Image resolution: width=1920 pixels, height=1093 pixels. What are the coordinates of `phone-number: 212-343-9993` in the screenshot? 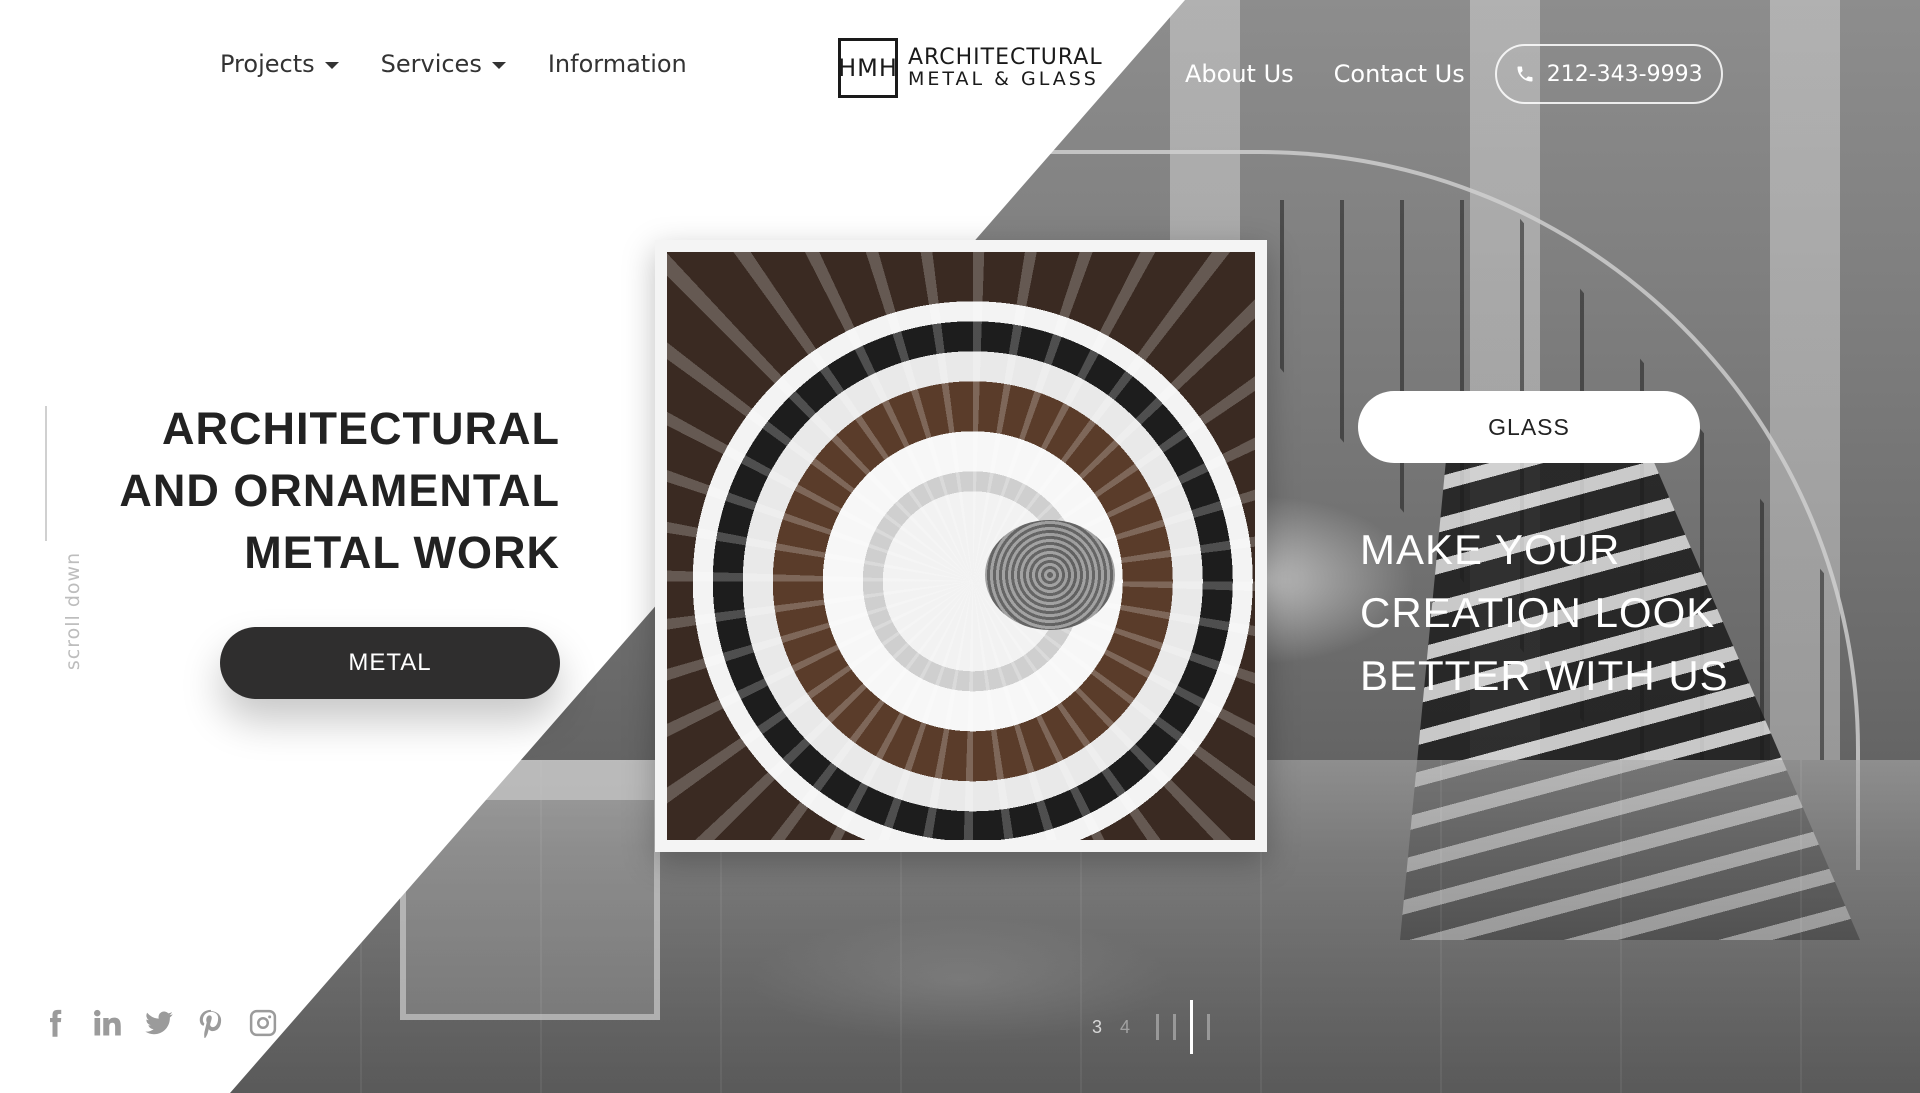 It's located at (1624, 74).